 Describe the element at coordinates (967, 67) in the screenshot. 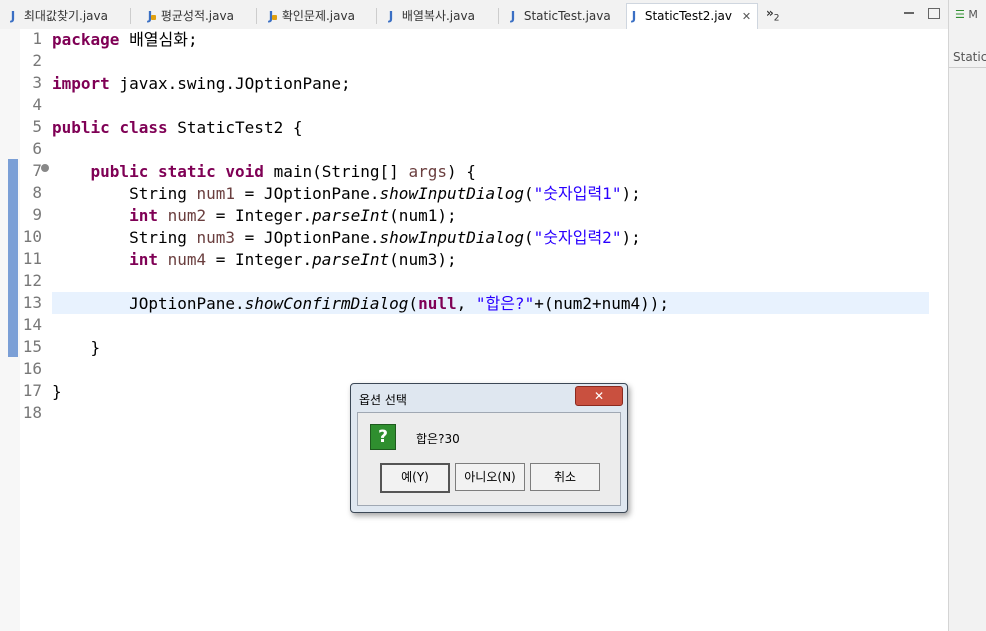

I see `divider` at that location.